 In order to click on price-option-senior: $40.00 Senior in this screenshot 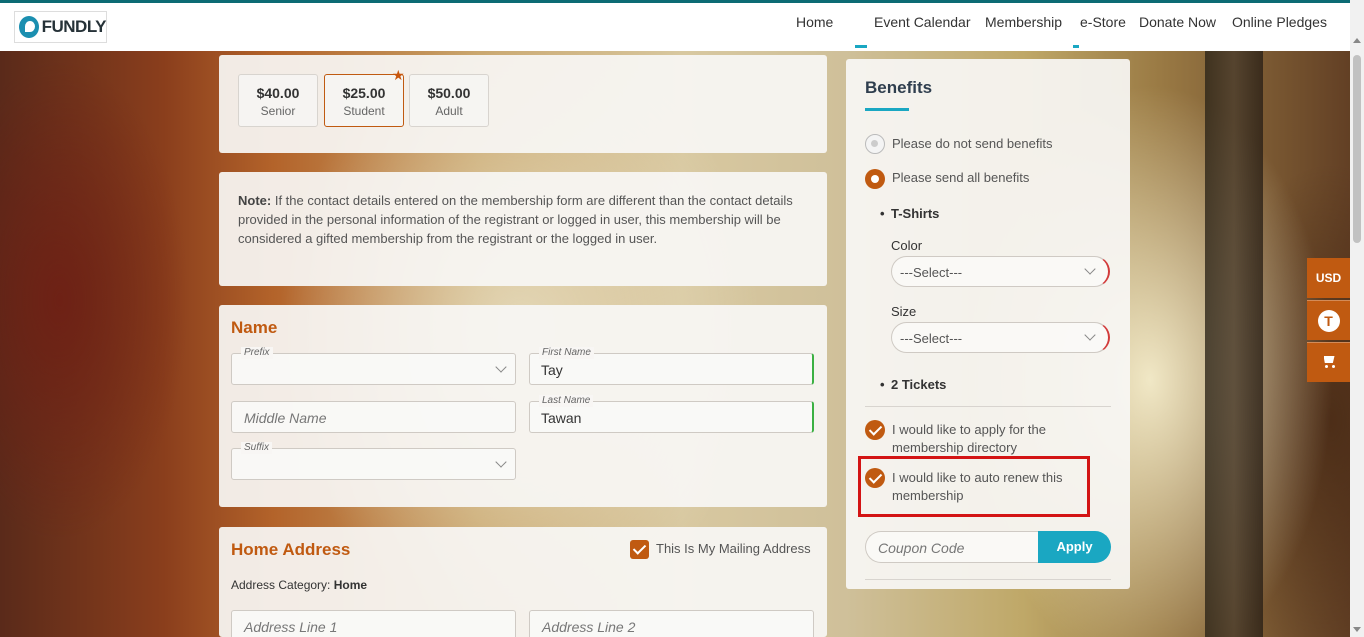, I will do `click(278, 100)`.